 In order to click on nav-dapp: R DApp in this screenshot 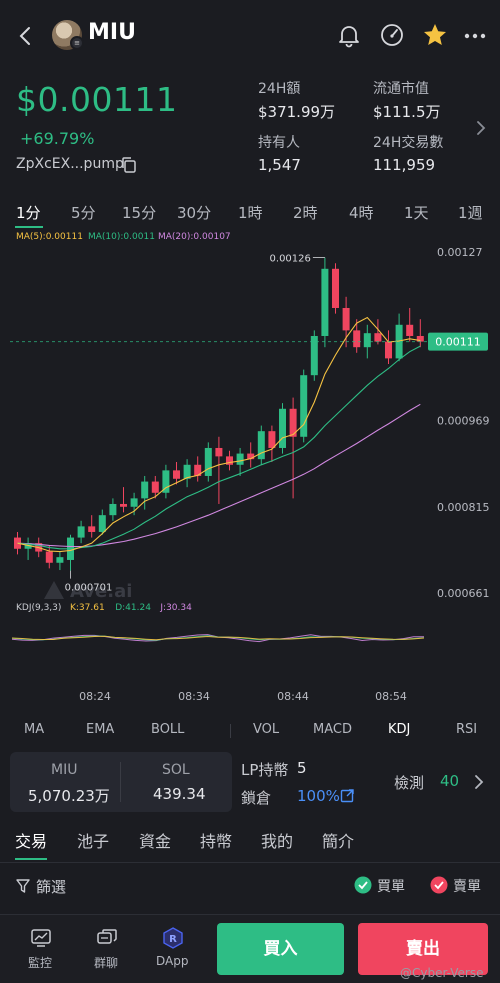, I will do `click(173, 949)`.